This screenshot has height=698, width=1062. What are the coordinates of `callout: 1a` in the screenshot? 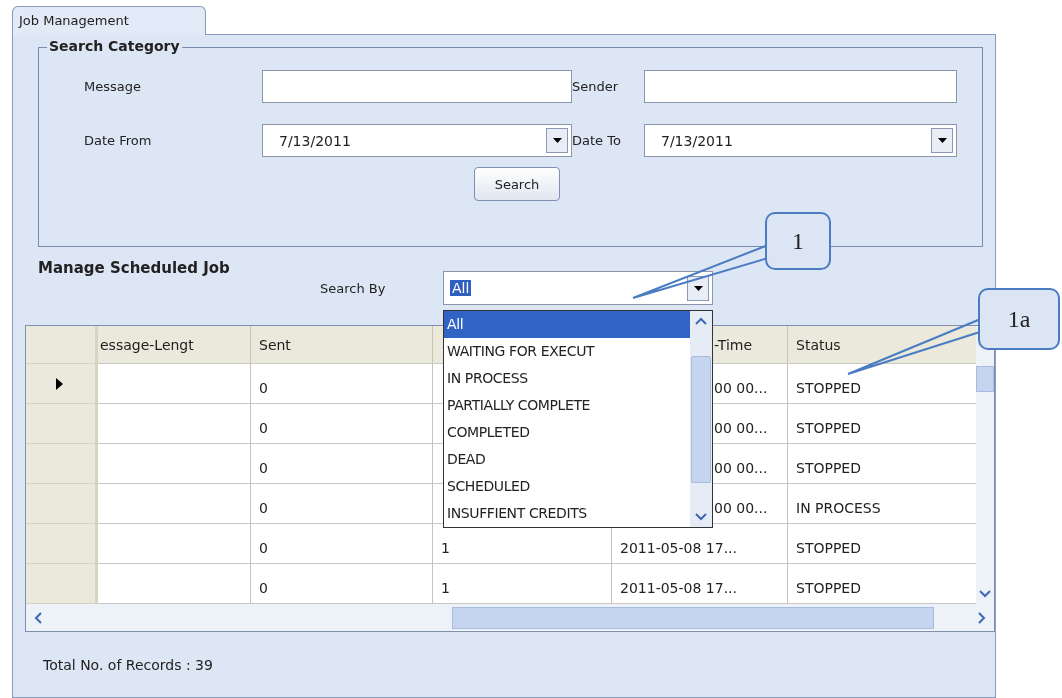 It's located at (1019, 319).